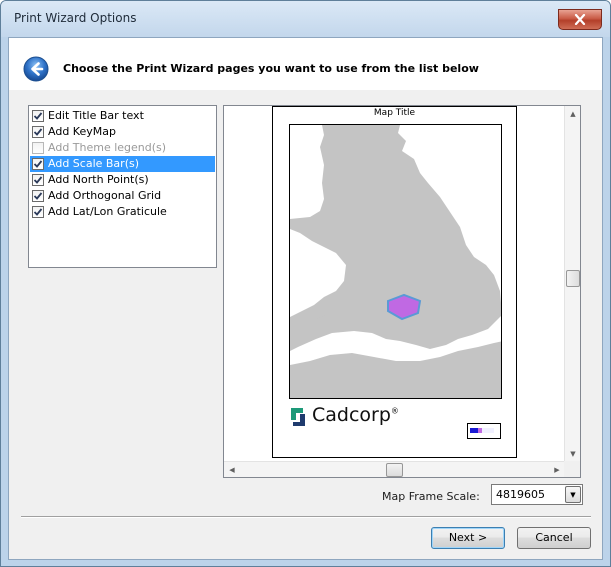 Image resolution: width=611 pixels, height=567 pixels. I want to click on list-item: Add Lat/Lon Graticule, so click(122, 212).